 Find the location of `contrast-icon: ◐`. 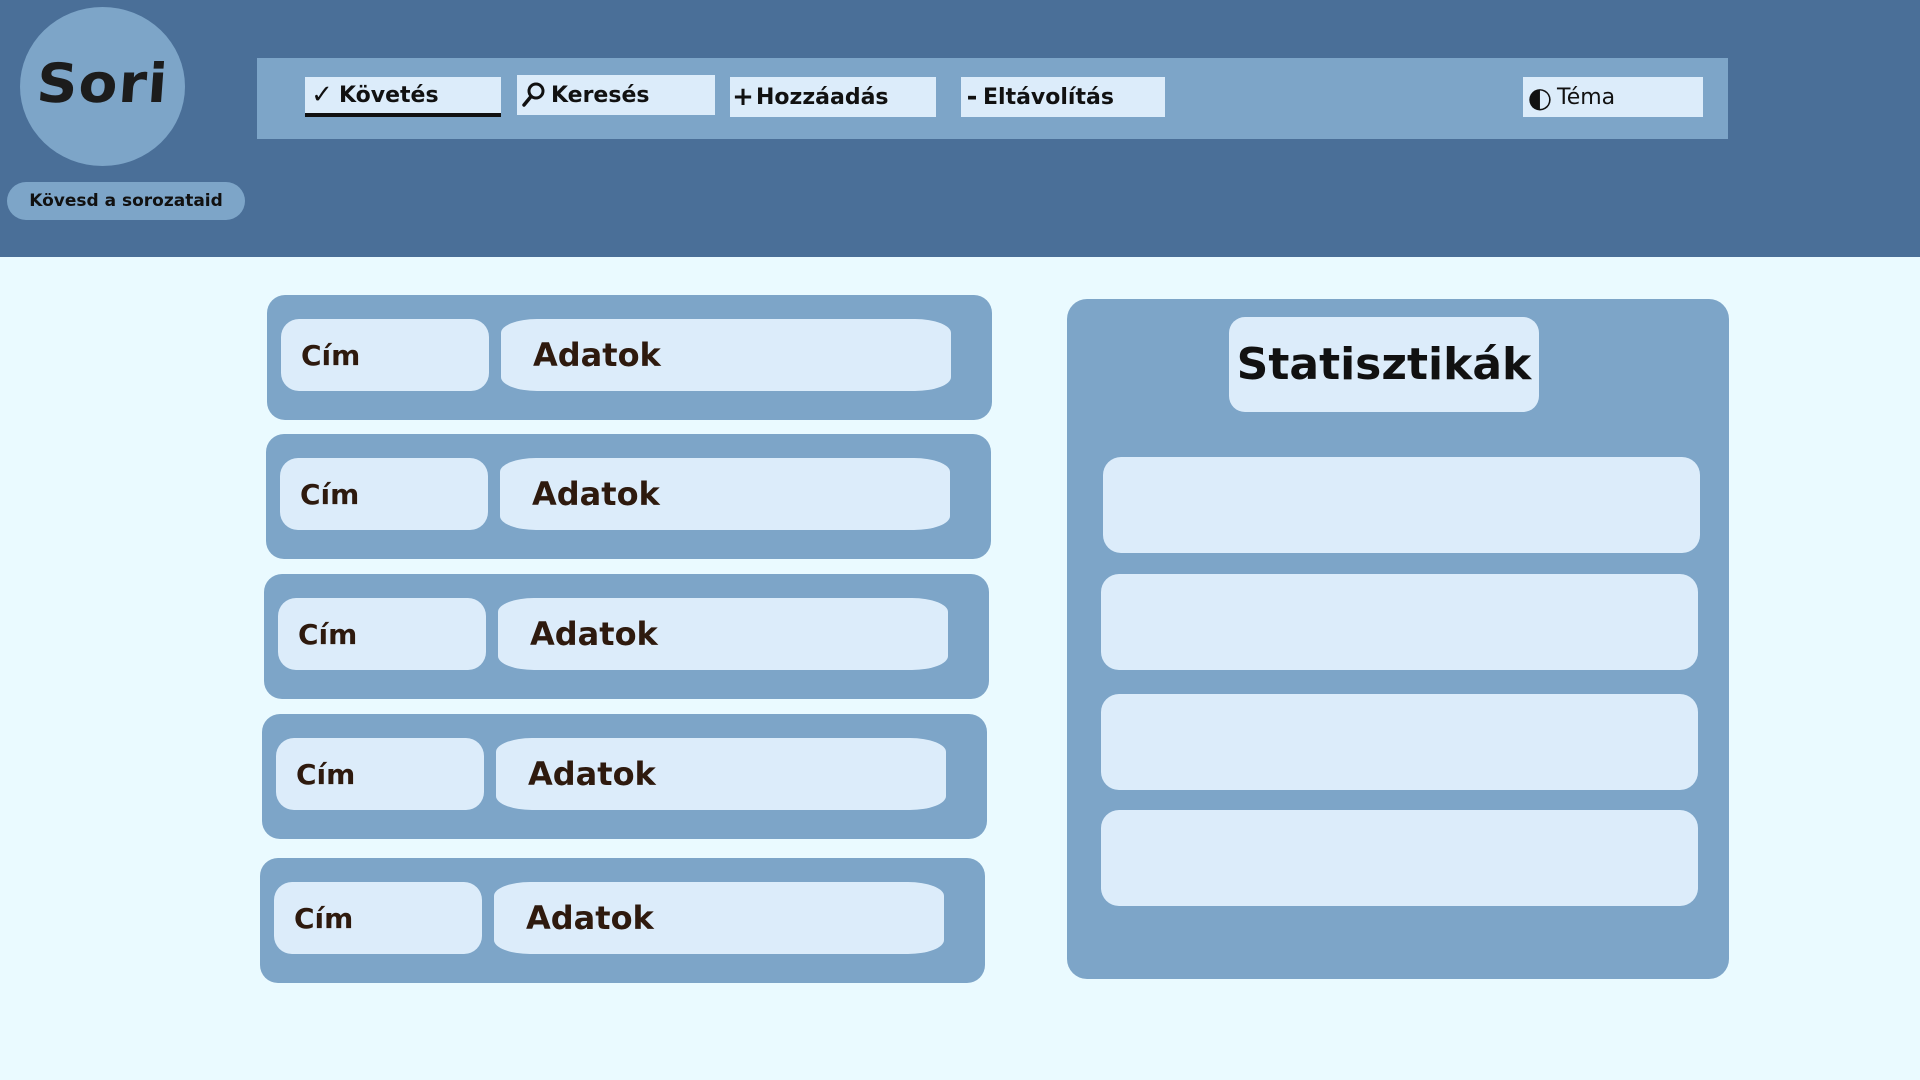

contrast-icon: ◐ is located at coordinates (1540, 97).